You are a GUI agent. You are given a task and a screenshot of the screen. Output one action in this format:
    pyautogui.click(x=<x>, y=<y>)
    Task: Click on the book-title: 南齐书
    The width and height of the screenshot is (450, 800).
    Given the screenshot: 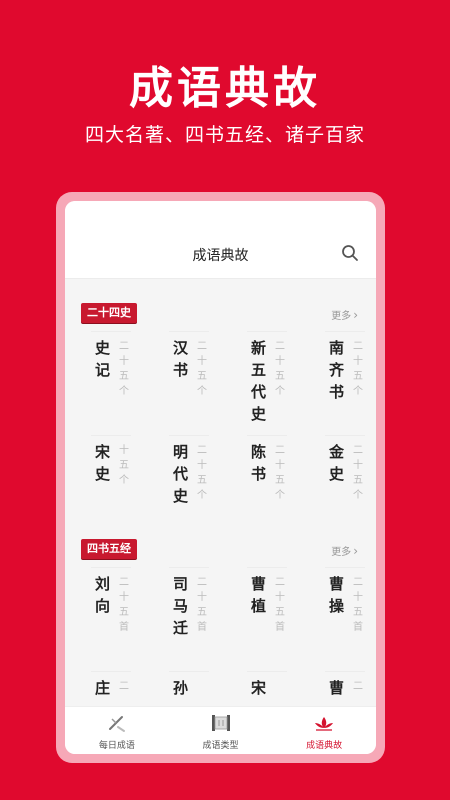 What is the action you would take?
    pyautogui.click(x=337, y=370)
    